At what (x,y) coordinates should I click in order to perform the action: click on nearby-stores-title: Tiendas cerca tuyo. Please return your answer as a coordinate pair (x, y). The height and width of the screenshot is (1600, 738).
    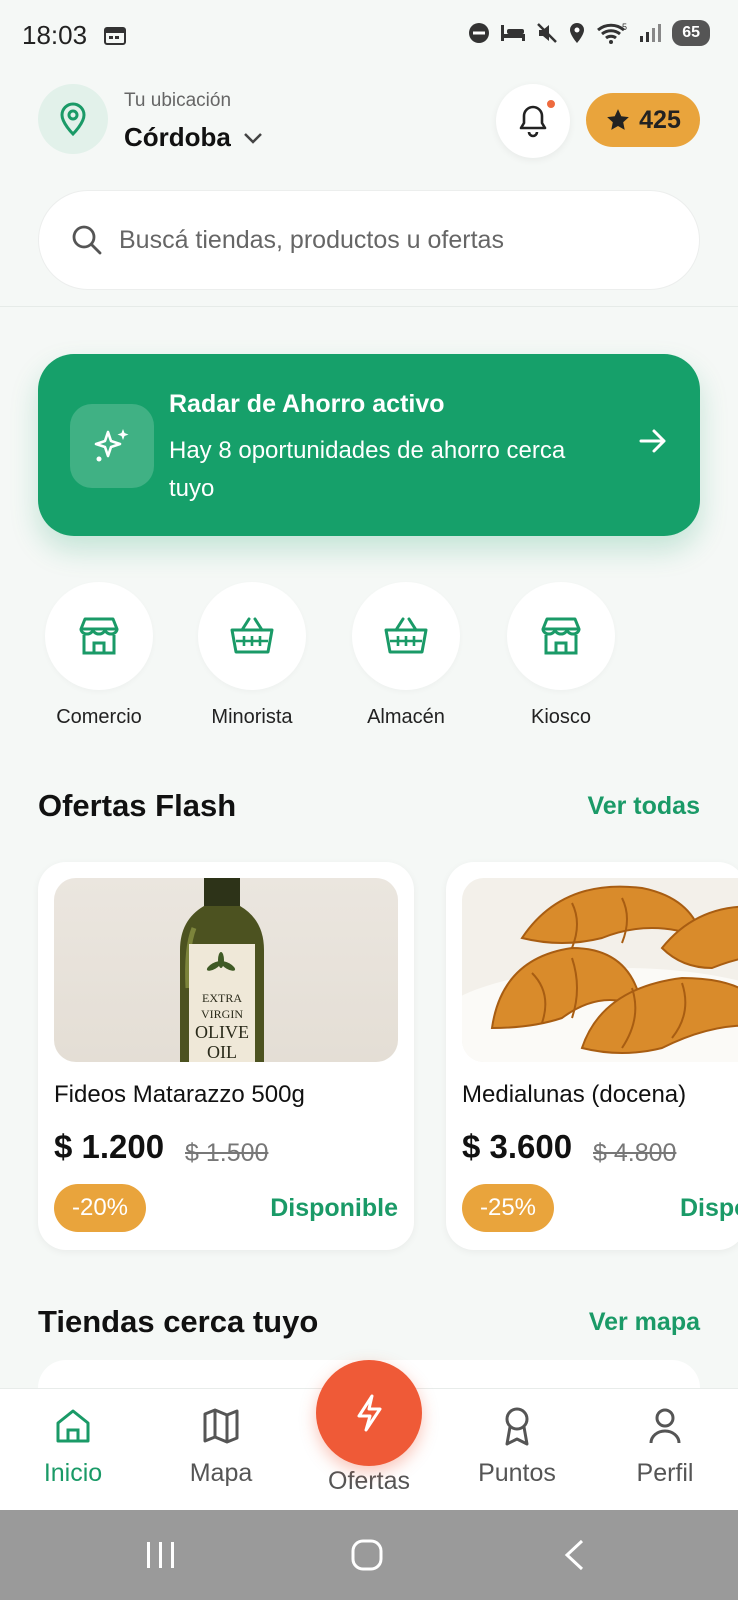
    Looking at the image, I should click on (178, 1321).